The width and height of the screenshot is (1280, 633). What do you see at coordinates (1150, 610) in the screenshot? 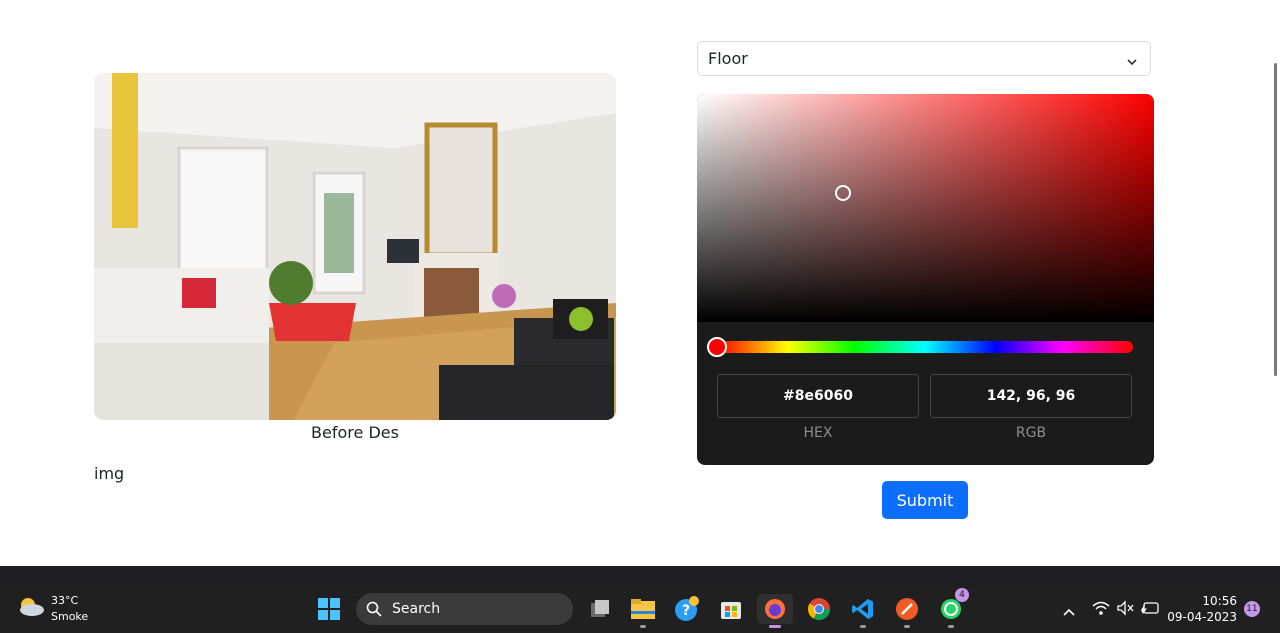
I see `battery-icon` at bounding box center [1150, 610].